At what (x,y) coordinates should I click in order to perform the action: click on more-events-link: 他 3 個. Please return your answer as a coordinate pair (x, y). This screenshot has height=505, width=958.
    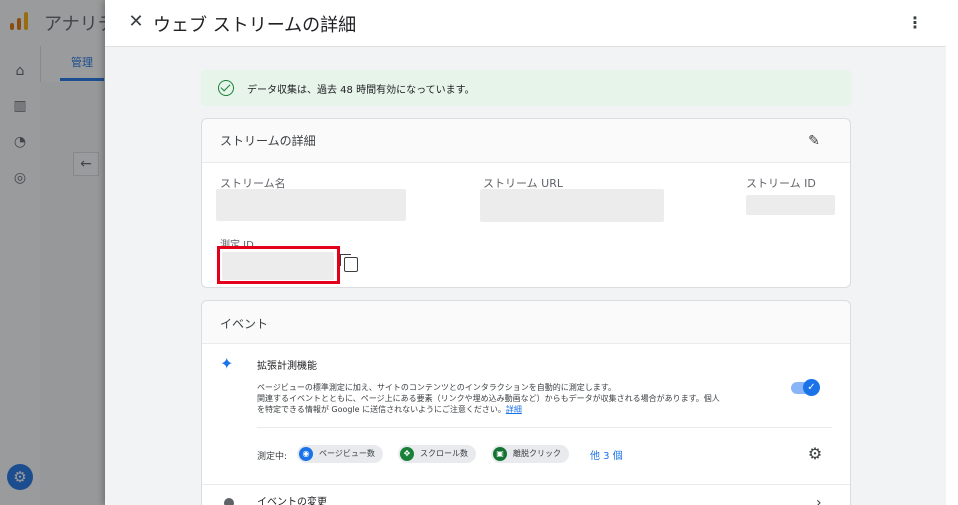
    Looking at the image, I should click on (606, 454).